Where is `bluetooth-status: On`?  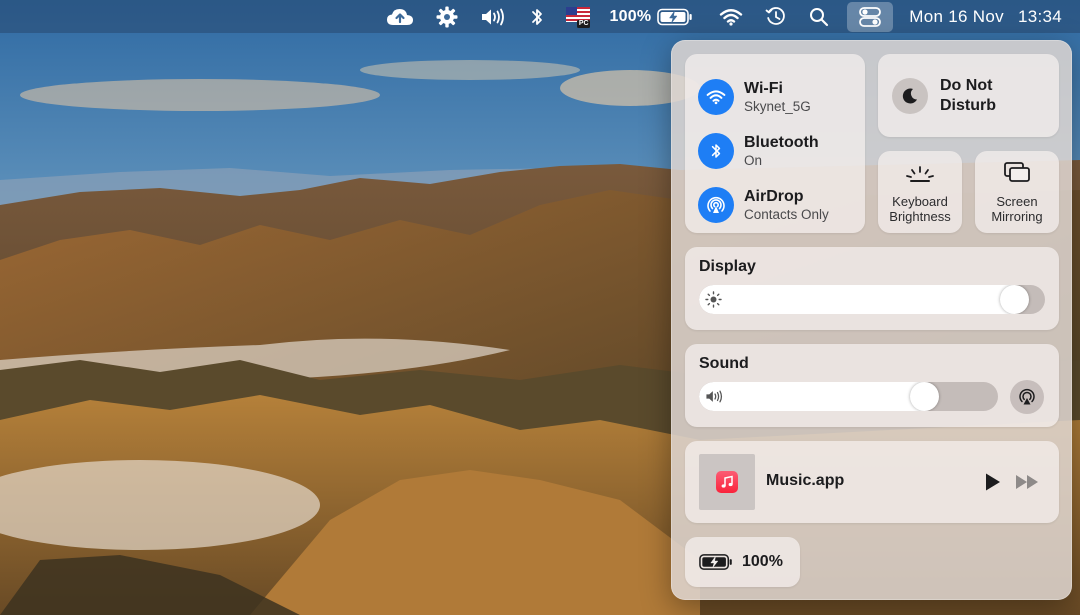 bluetooth-status: On is located at coordinates (753, 160).